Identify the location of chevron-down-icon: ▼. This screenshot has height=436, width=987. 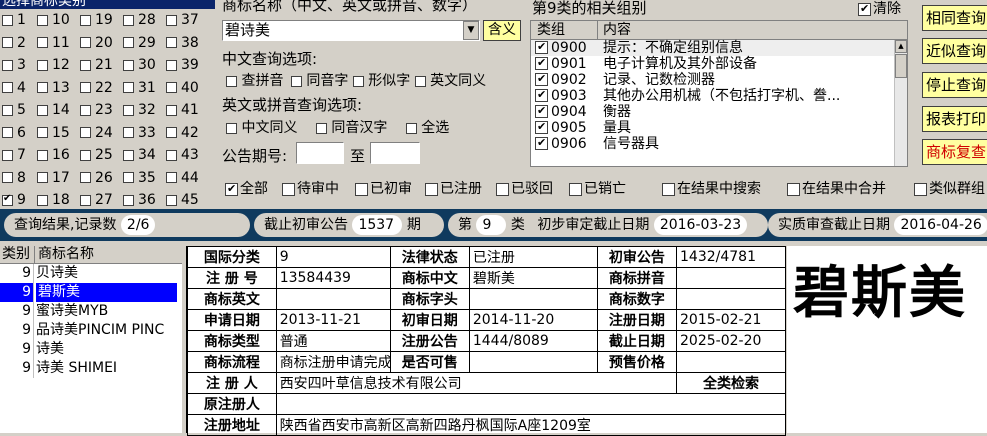
(471, 30).